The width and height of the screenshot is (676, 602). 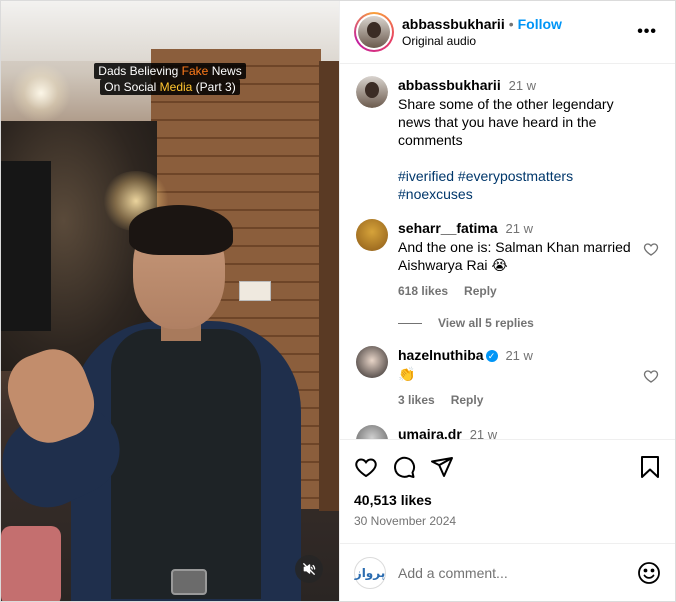 I want to click on comment-button, so click(x=404, y=467).